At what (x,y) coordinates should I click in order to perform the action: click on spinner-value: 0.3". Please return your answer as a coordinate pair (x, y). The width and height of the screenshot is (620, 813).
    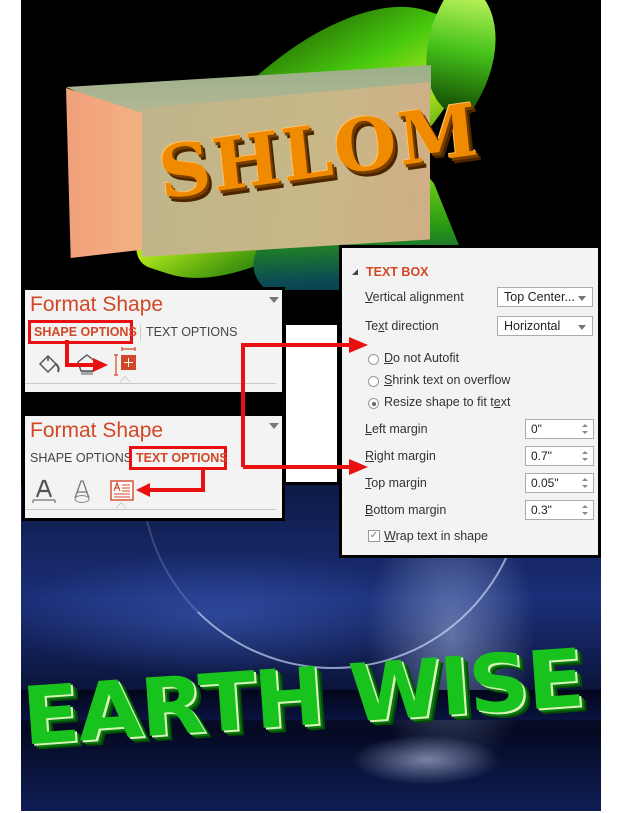
    Looking at the image, I should click on (541, 510).